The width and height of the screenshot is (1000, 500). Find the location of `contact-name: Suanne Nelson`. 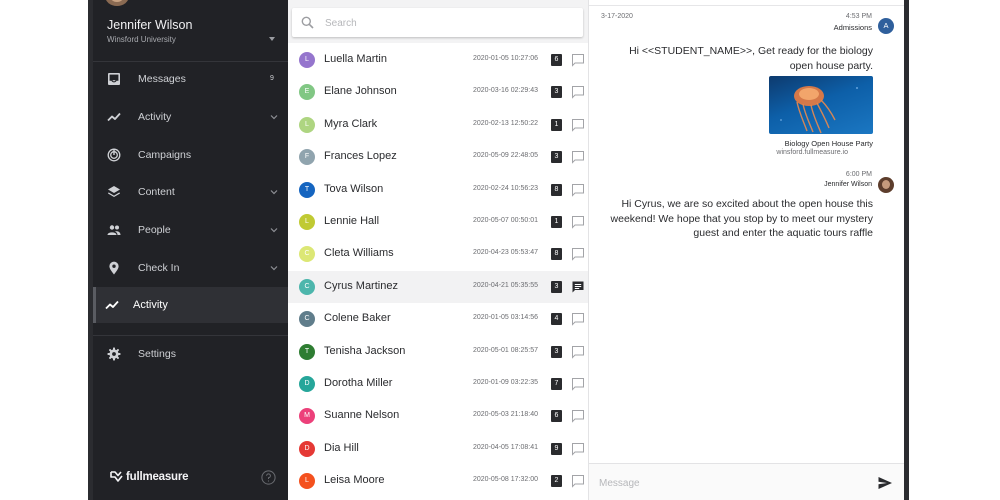

contact-name: Suanne Nelson is located at coordinates (362, 415).